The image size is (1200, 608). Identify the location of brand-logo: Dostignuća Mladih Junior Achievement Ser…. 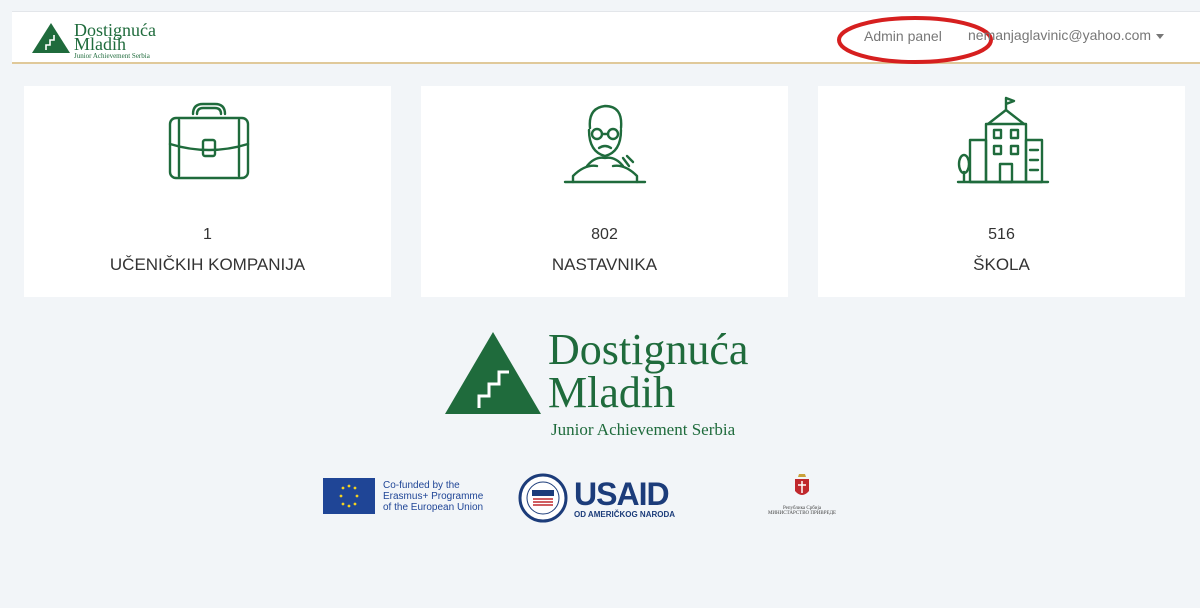
(107, 39).